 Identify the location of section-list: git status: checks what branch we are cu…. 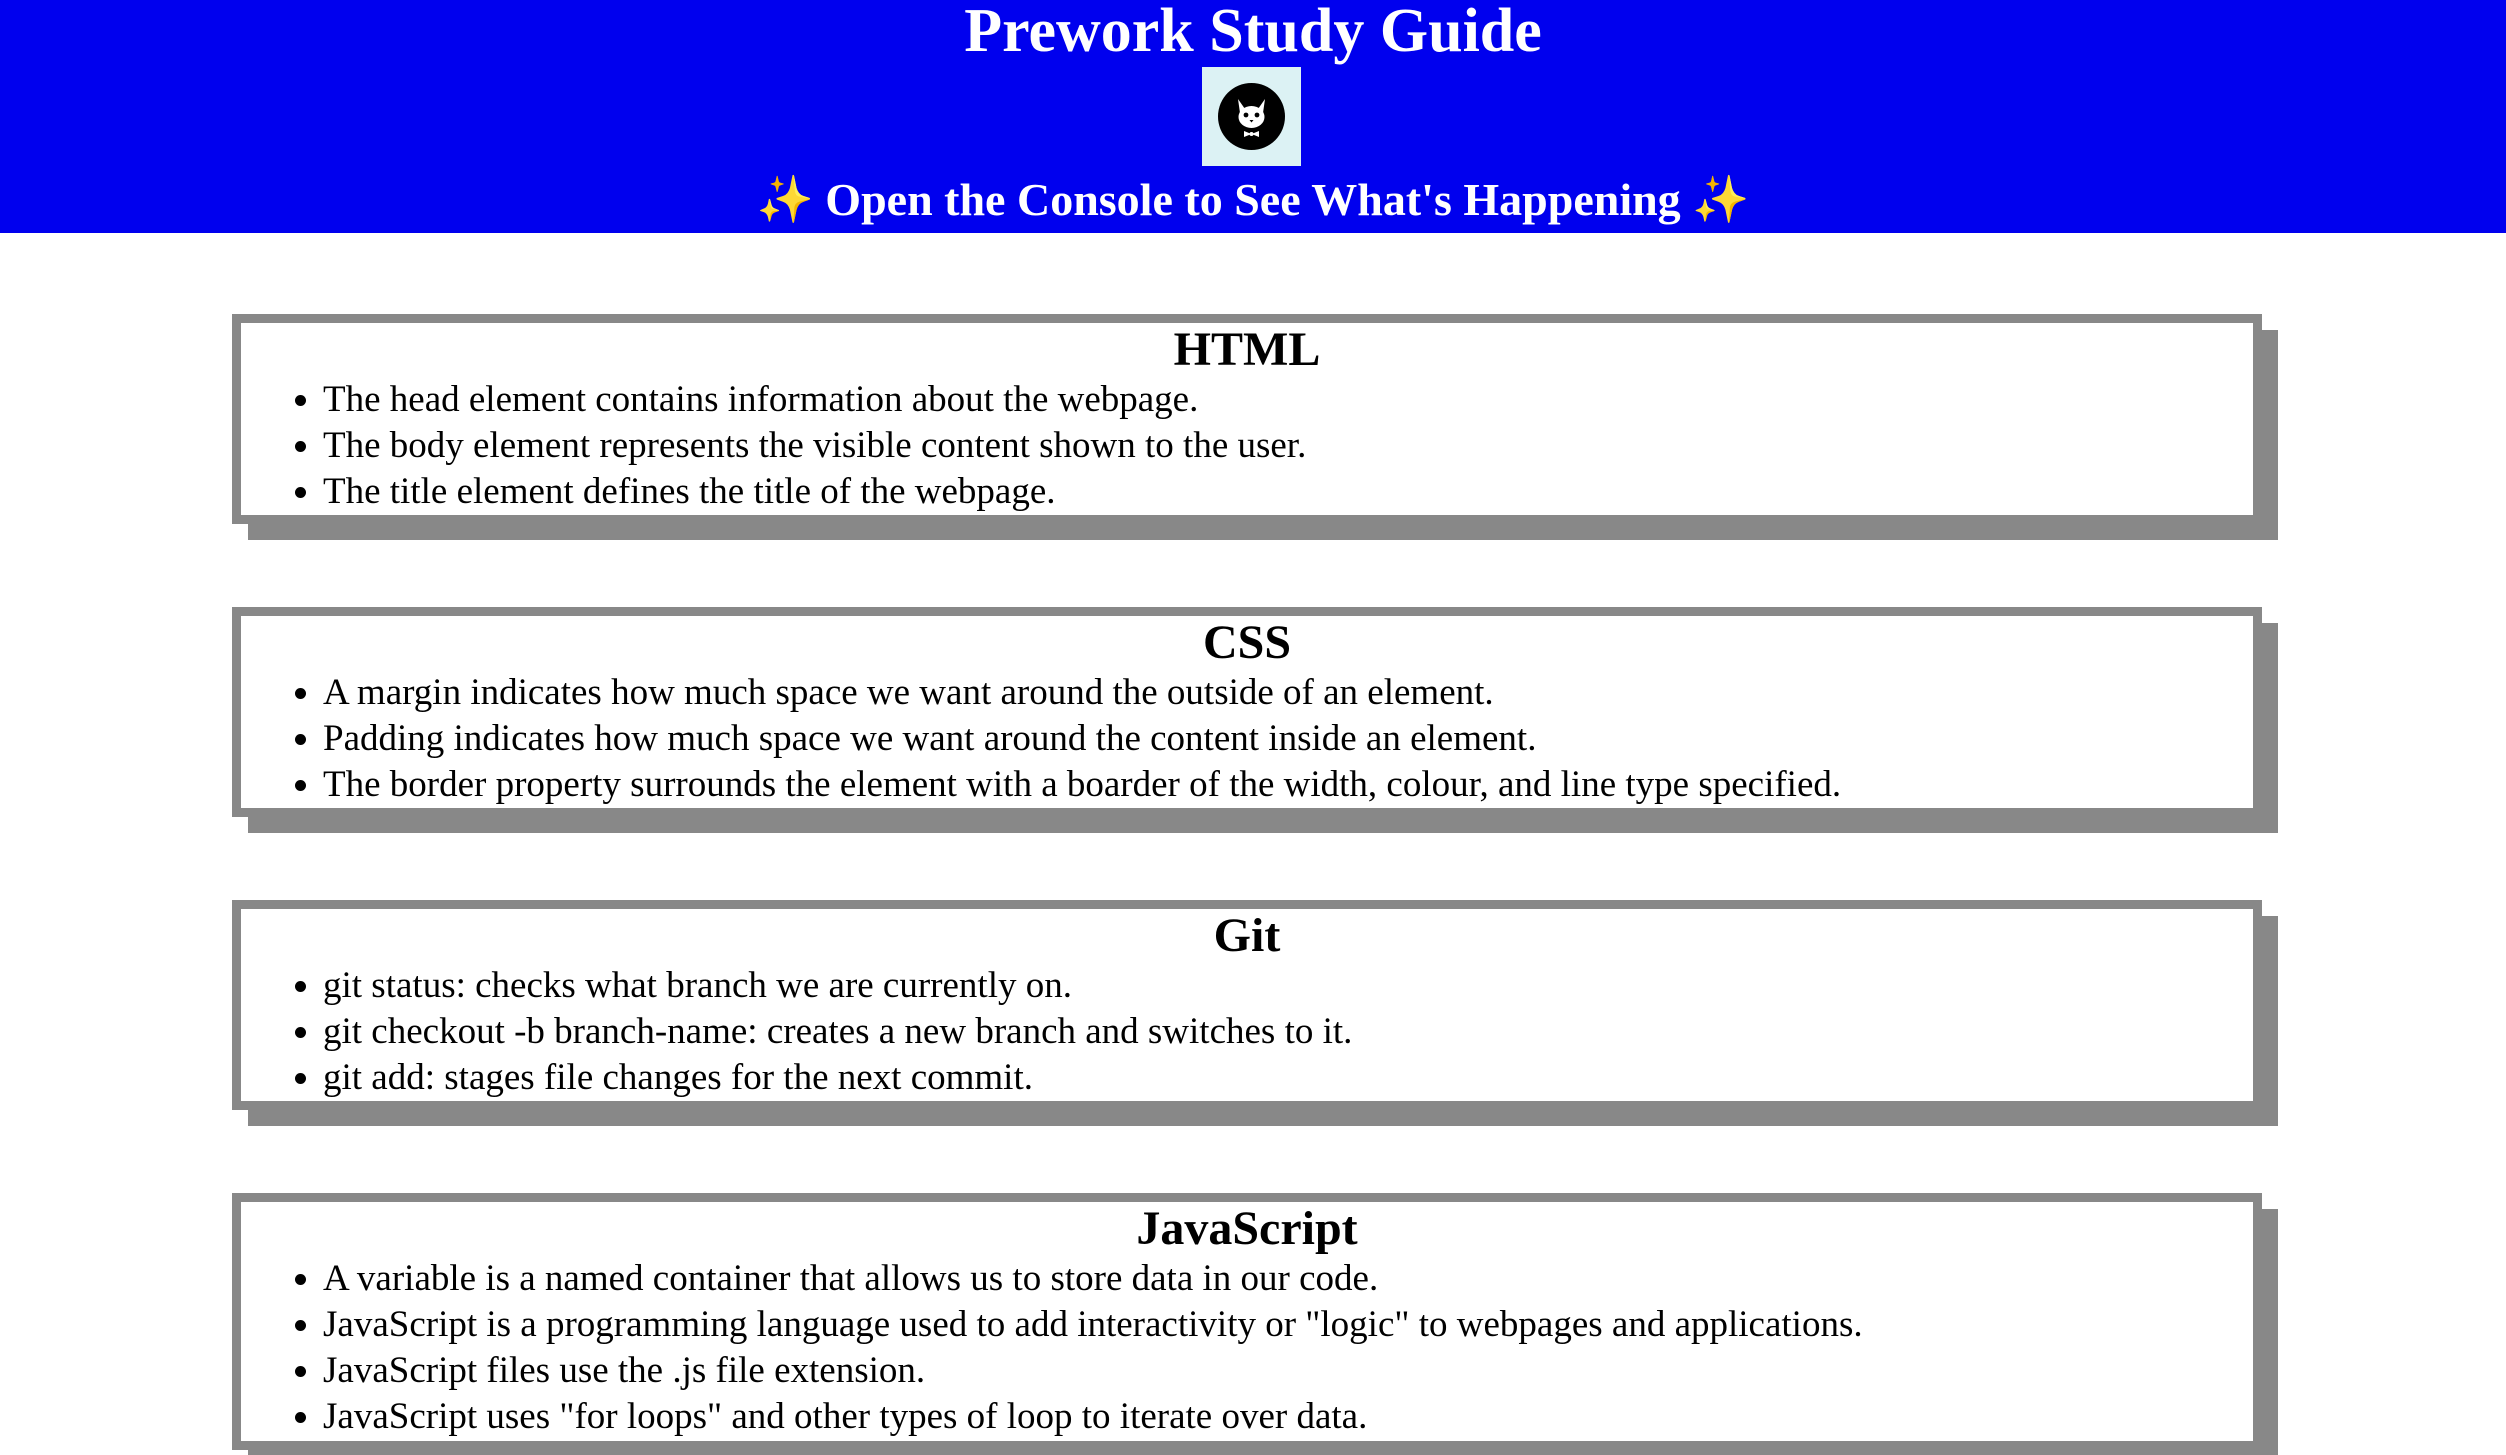
(1247, 1032).